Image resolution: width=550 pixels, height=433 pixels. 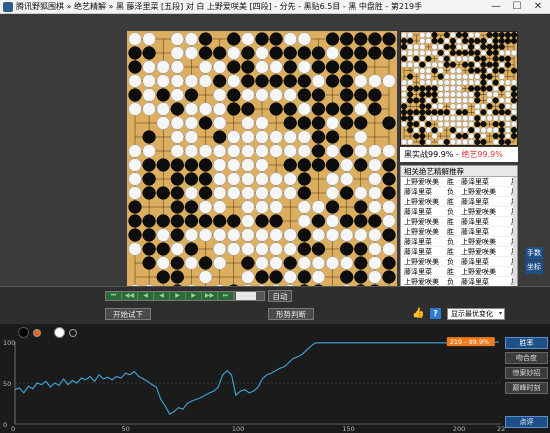 I want to click on maximize-button: ☐, so click(x=517, y=7).